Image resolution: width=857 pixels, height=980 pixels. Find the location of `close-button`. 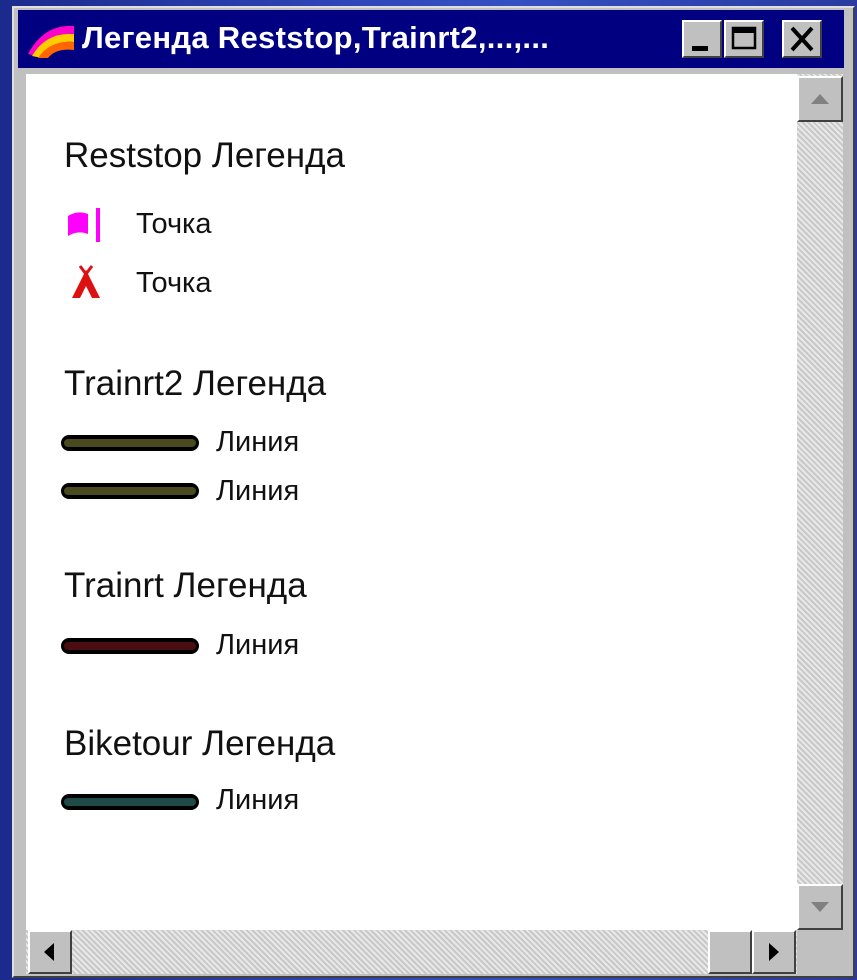

close-button is located at coordinates (802, 39).